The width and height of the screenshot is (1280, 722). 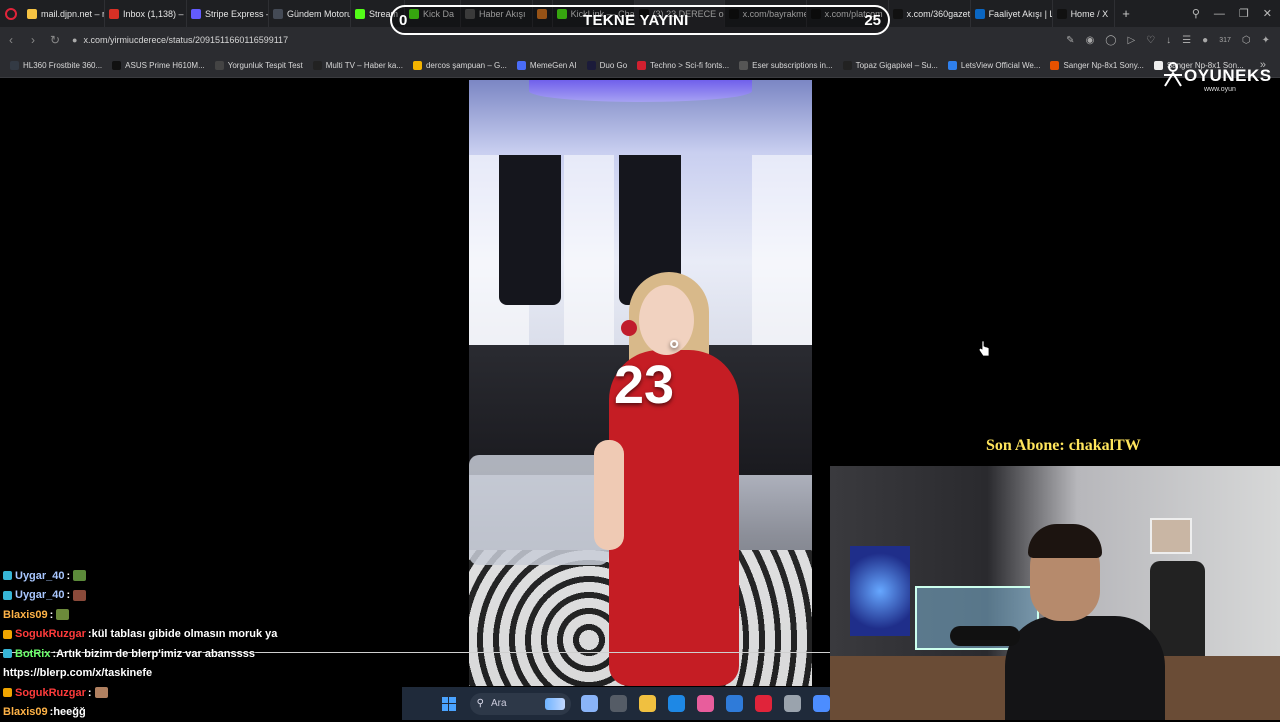 I want to click on download-icon: ↓, so click(x=1168, y=40).